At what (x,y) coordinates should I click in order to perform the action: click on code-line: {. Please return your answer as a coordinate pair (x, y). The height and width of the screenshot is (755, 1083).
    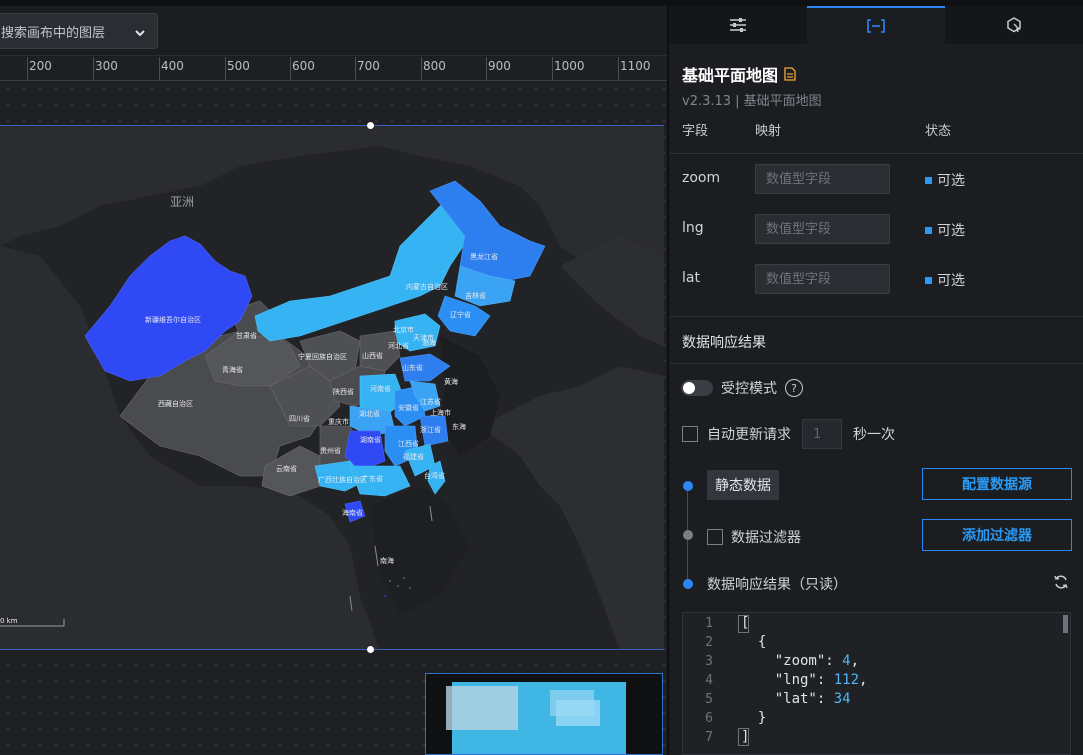
    Looking at the image, I should click on (754, 642).